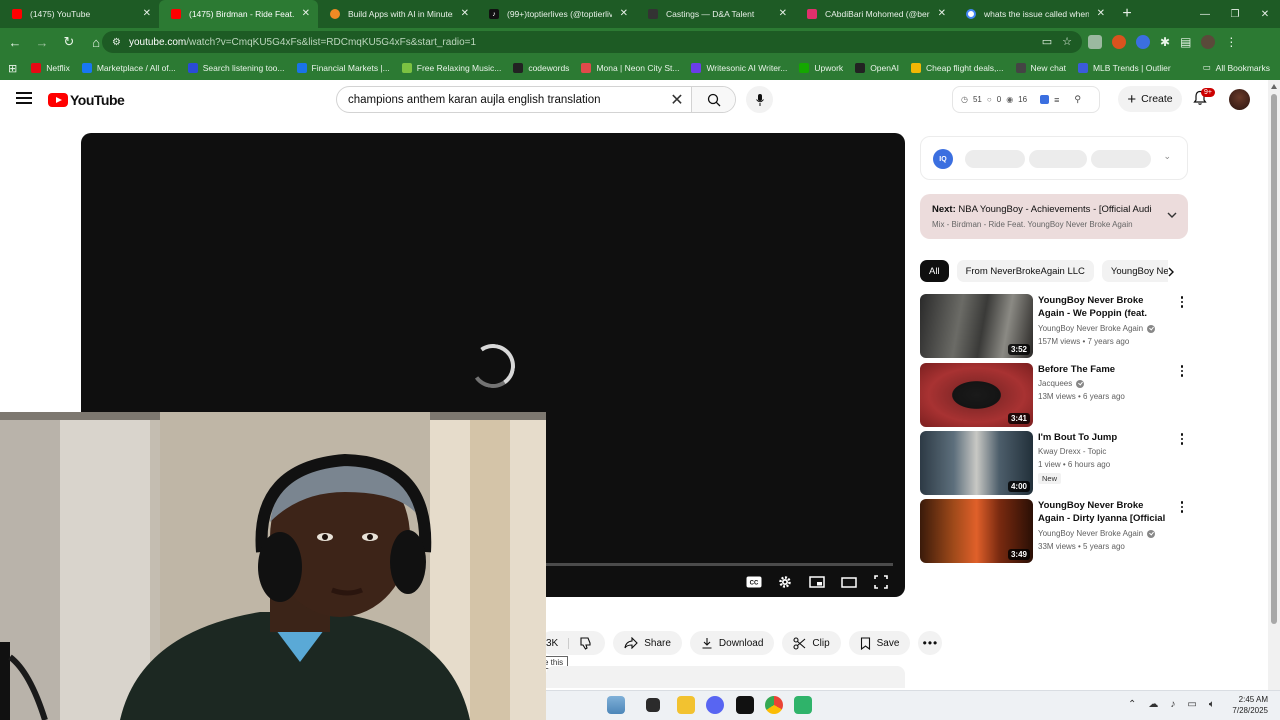  Describe the element at coordinates (653, 705) in the screenshot. I see `task-view-icon` at that location.